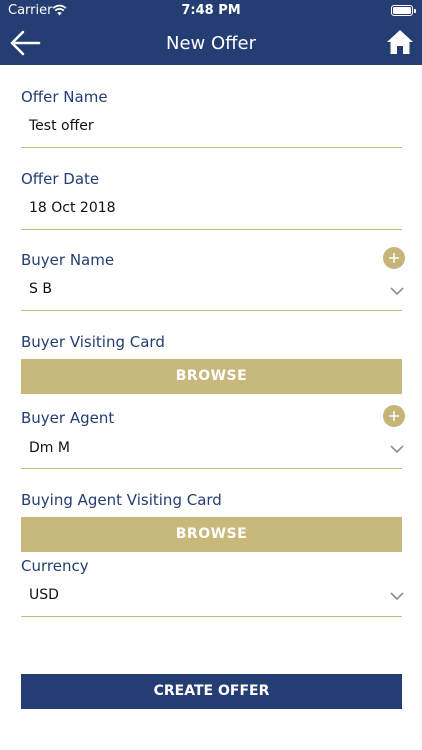 The height and width of the screenshot is (750, 422). Describe the element at coordinates (211, 534) in the screenshot. I see `browse-agent-card-button: BROWSE` at that location.